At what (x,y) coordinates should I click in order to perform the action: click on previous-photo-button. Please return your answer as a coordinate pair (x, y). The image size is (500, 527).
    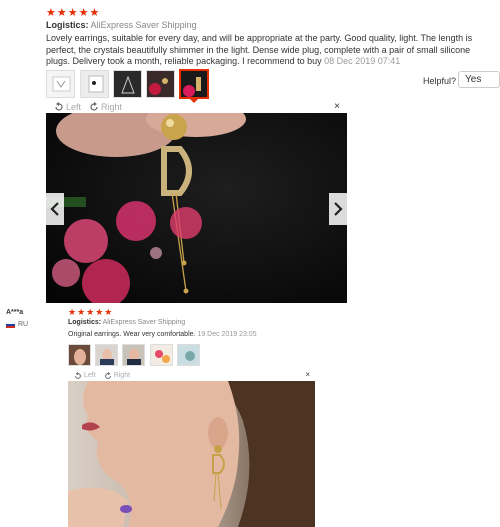
    Looking at the image, I should click on (55, 209).